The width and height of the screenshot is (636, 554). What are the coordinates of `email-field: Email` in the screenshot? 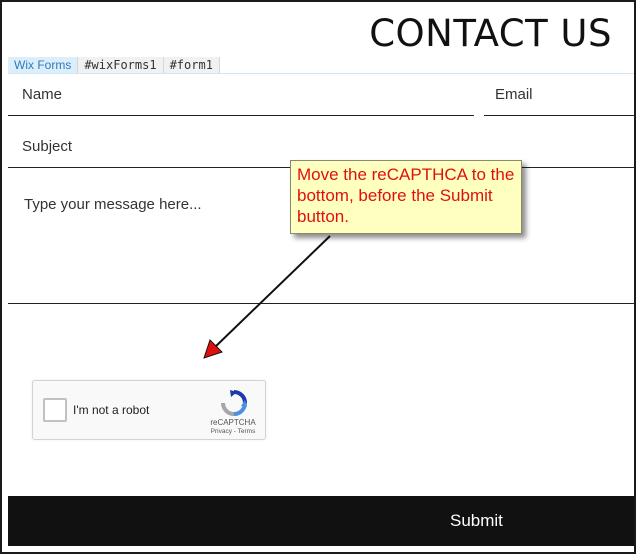 It's located at (559, 95).